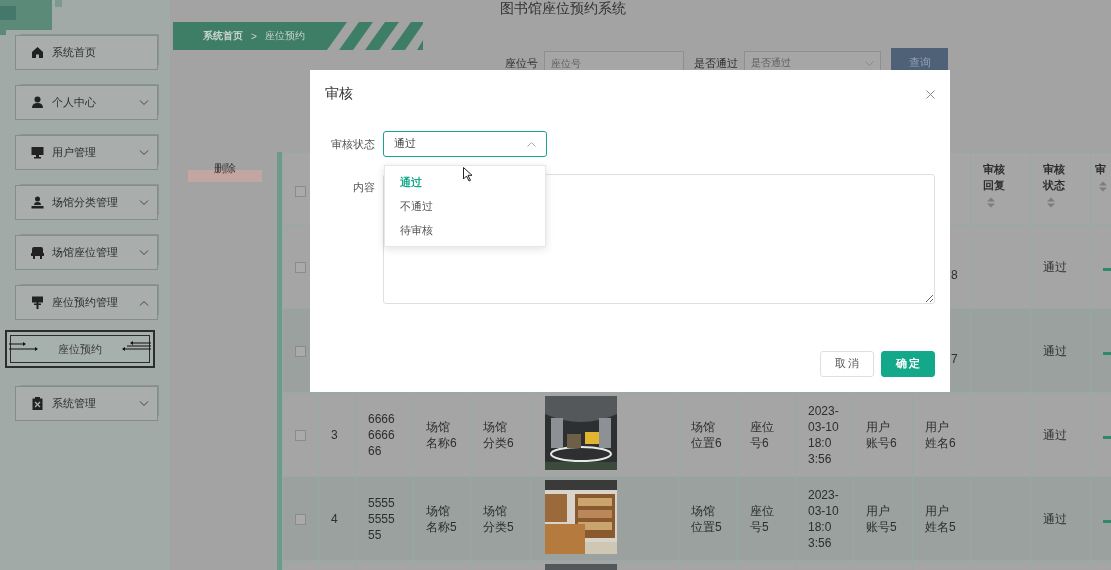 This screenshot has width=1111, height=570. Describe the element at coordinates (941, 434) in the screenshot. I see `table-cell: 用户姓名6` at that location.